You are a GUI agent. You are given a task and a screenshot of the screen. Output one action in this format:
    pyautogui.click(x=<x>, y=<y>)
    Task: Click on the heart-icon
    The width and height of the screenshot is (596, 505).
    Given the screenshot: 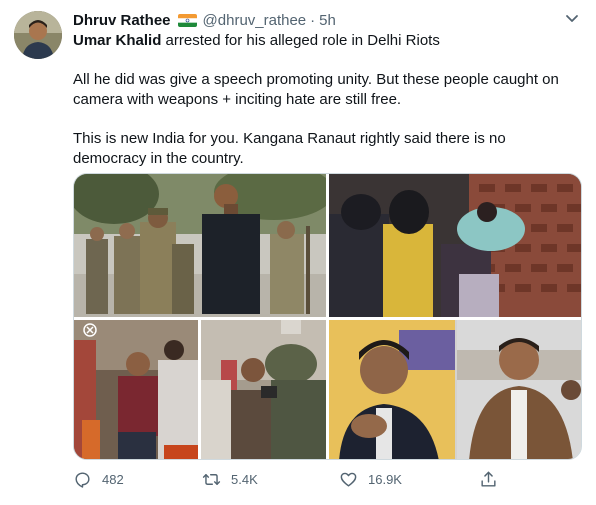 What is the action you would take?
    pyautogui.click(x=348, y=479)
    